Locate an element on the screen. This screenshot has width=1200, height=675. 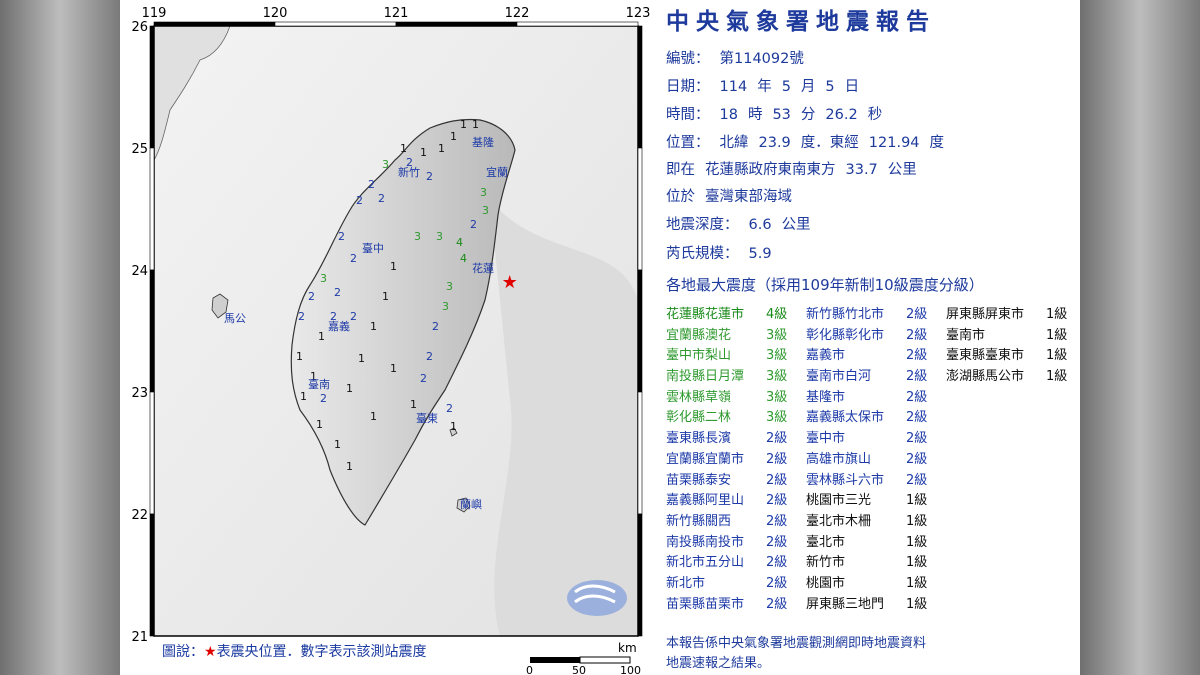
lon-tick-label: 123 is located at coordinates (638, 13).